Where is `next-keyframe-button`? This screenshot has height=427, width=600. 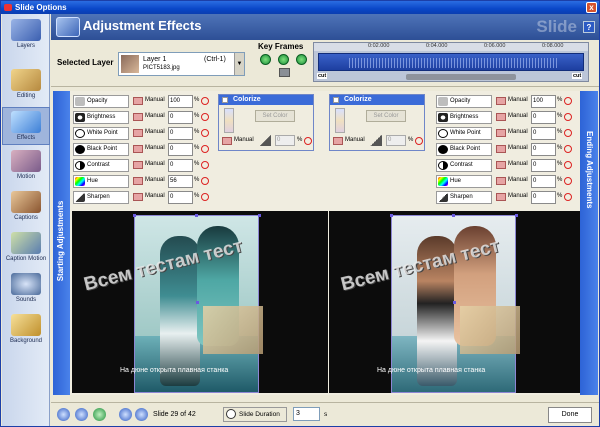 next-keyframe-button is located at coordinates (301, 59).